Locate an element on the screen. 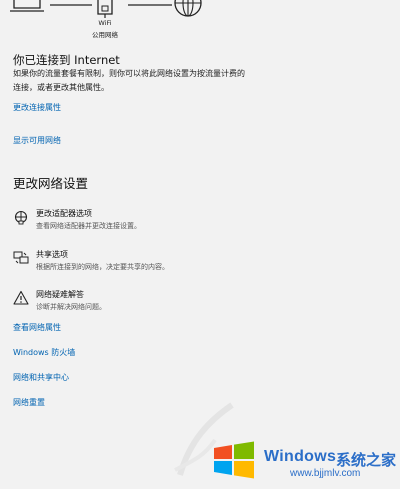 The width and height of the screenshot is (400, 489). wifi-router-icon is located at coordinates (105, 9).